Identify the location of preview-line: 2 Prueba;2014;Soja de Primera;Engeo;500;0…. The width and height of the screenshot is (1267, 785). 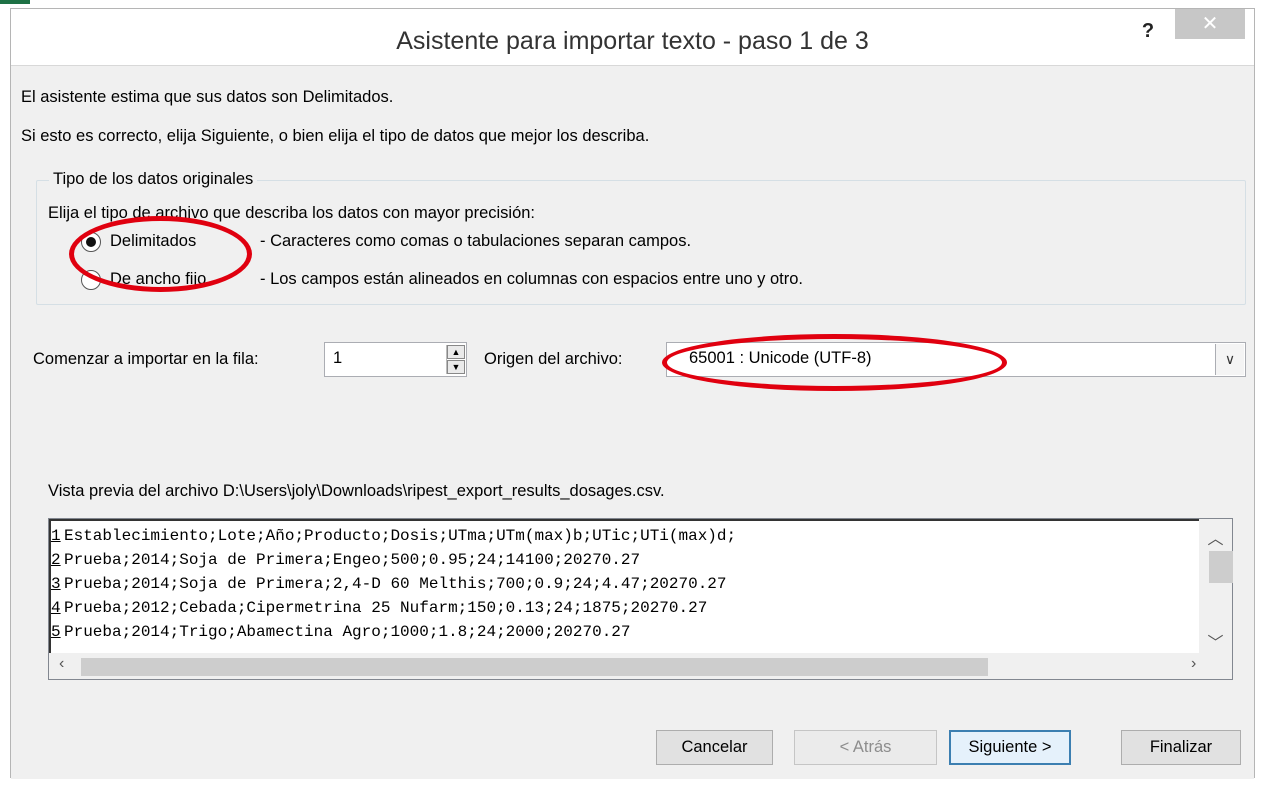
(346, 560).